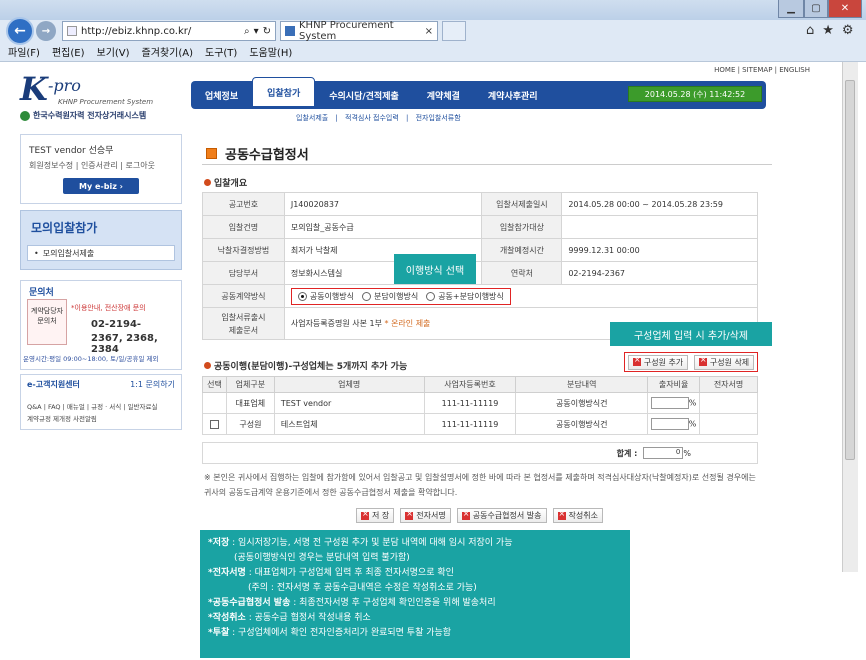 This screenshot has width=866, height=660. I want to click on hours-text: 운영시간:평일 09:00~18:00, 토/일/공휴일 제외, so click(91, 359).